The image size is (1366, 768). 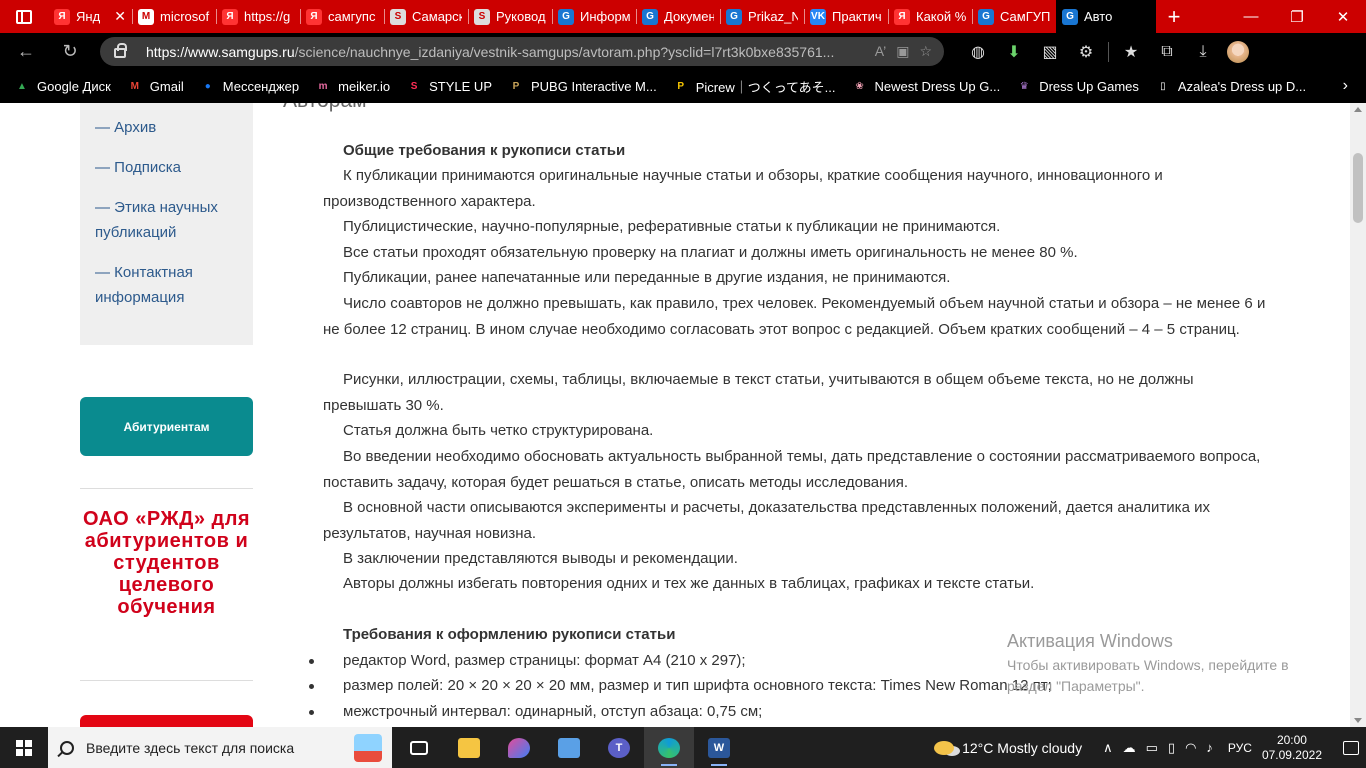 I want to click on profile-avatar, so click(x=1238, y=51).